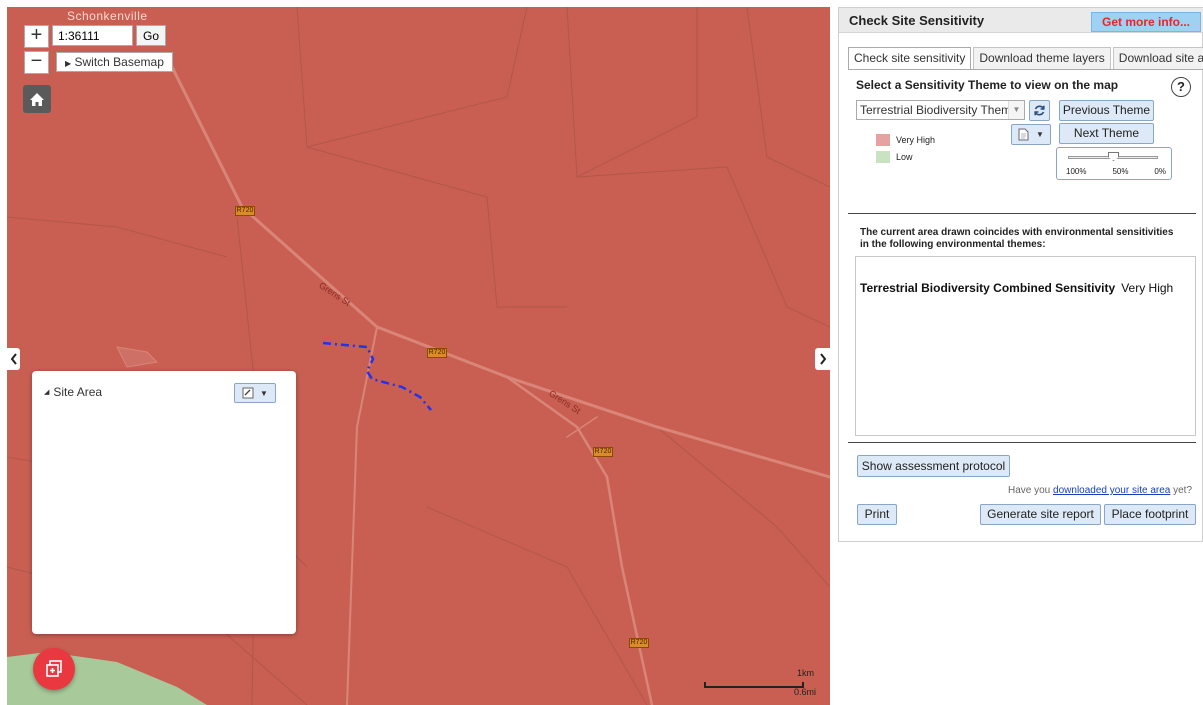  Describe the element at coordinates (1160, 171) in the screenshot. I see `opacity-label: 0%` at that location.